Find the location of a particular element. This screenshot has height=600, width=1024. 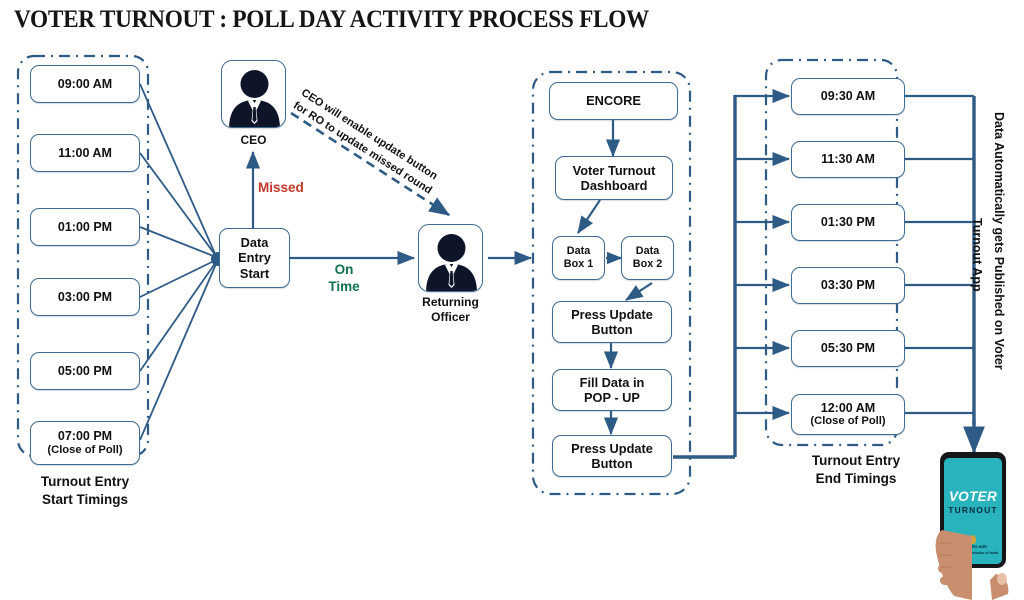

ceo-avatar-card is located at coordinates (253, 94).